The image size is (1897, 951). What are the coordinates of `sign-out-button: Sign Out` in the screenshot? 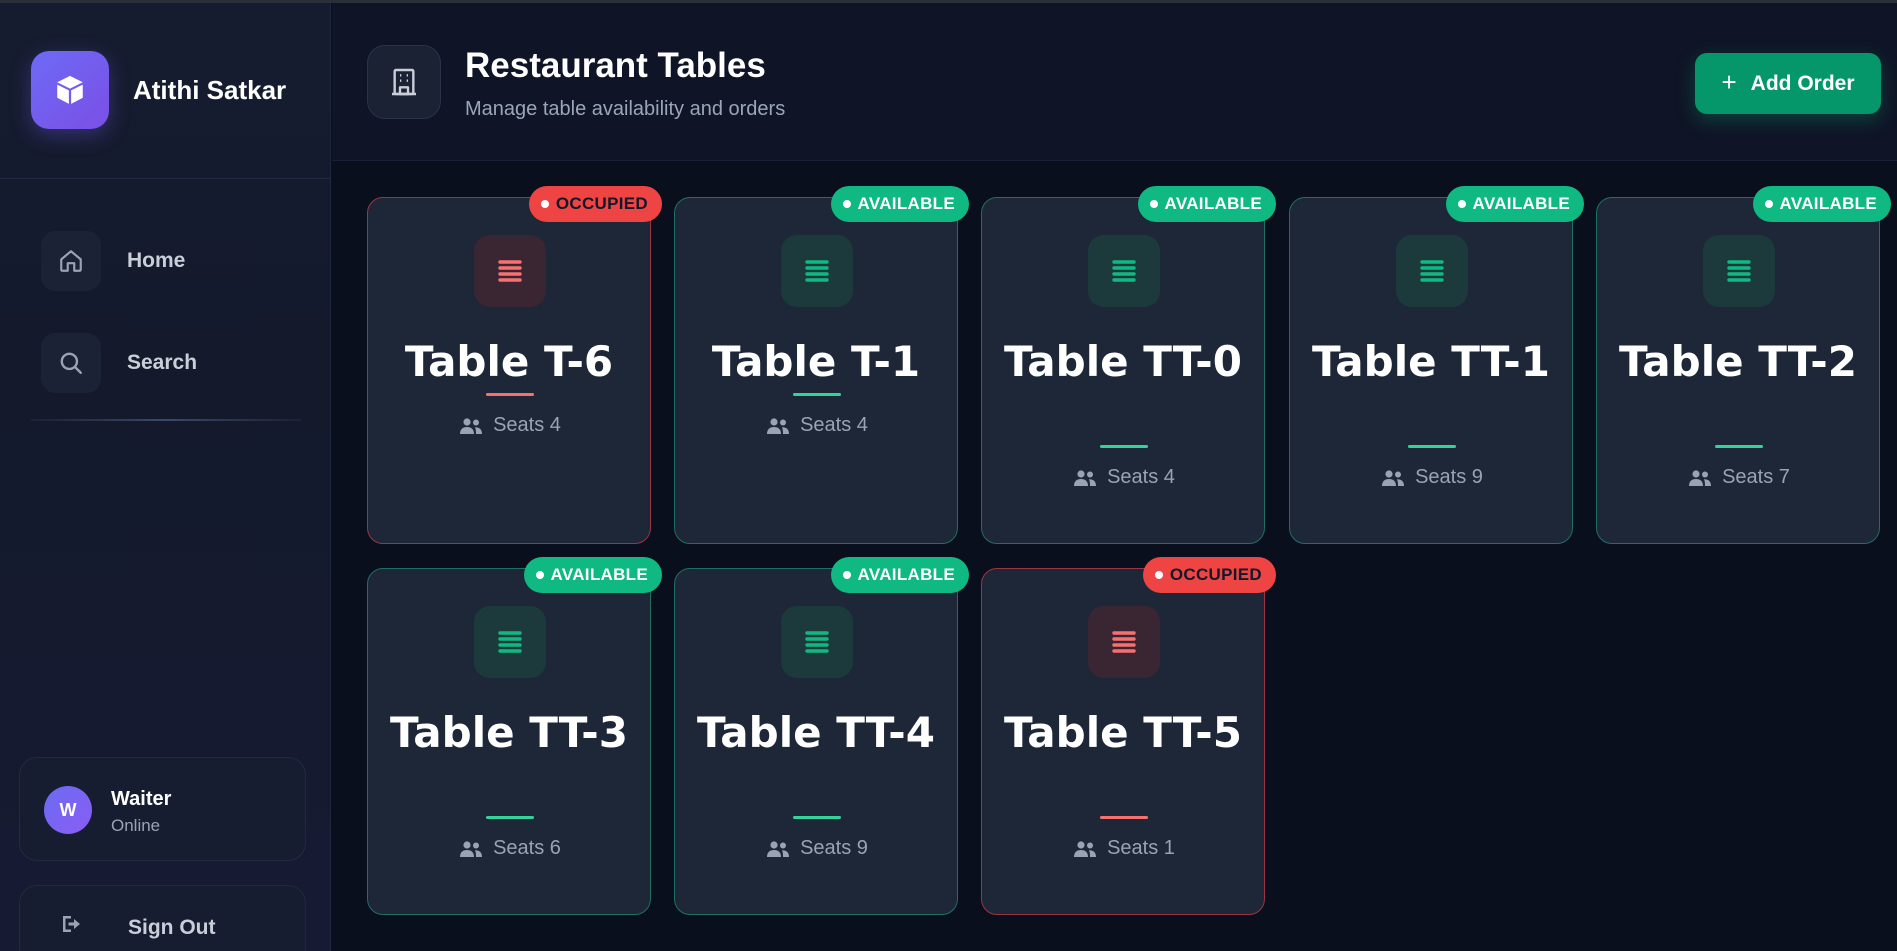 It's located at (162, 918).